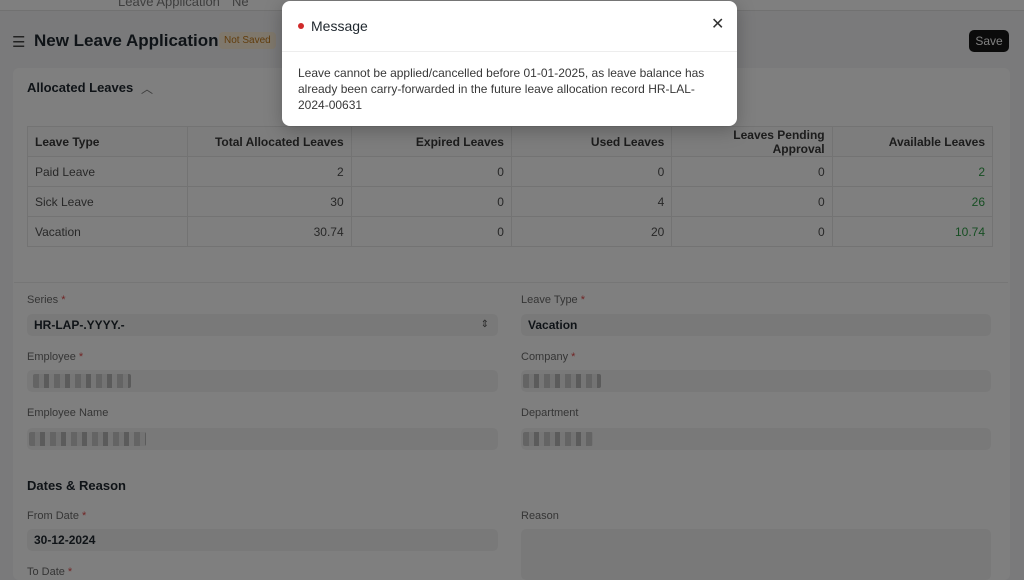 This screenshot has width=1024, height=580. I want to click on dialog-header: Message ✕, so click(509, 26).